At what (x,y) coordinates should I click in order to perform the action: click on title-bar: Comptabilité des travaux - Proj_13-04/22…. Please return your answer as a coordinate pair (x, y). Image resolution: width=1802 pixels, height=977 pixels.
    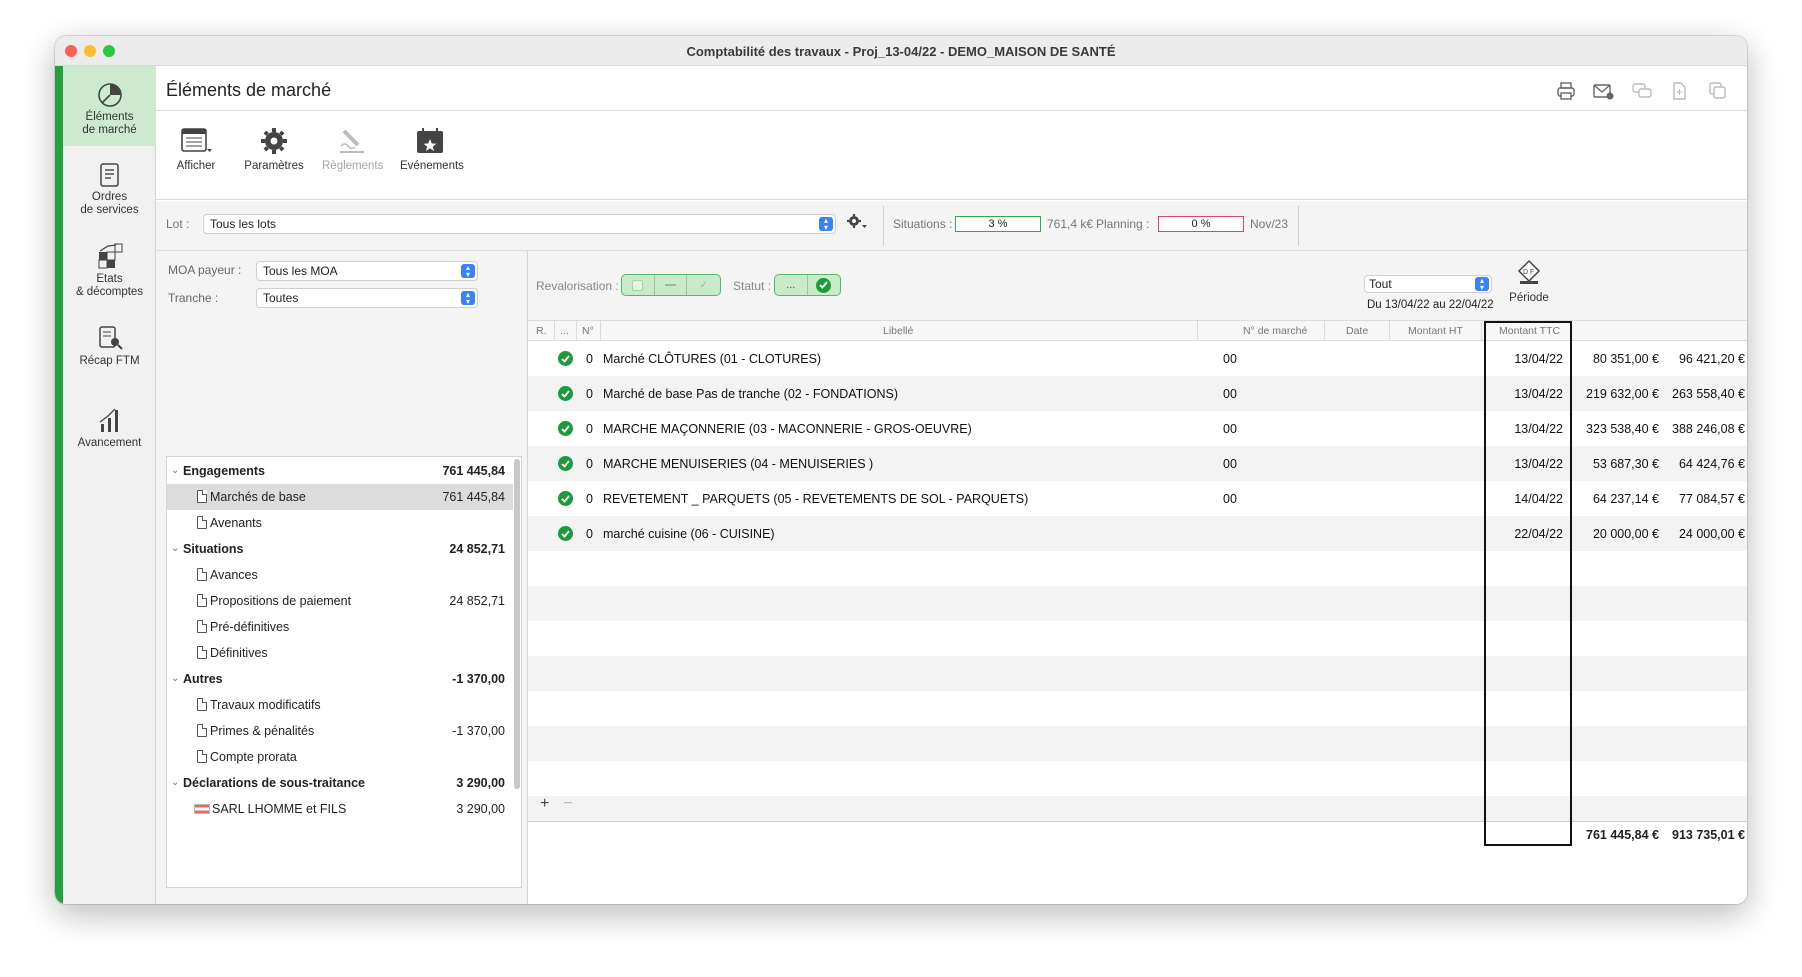
    Looking at the image, I should click on (901, 51).